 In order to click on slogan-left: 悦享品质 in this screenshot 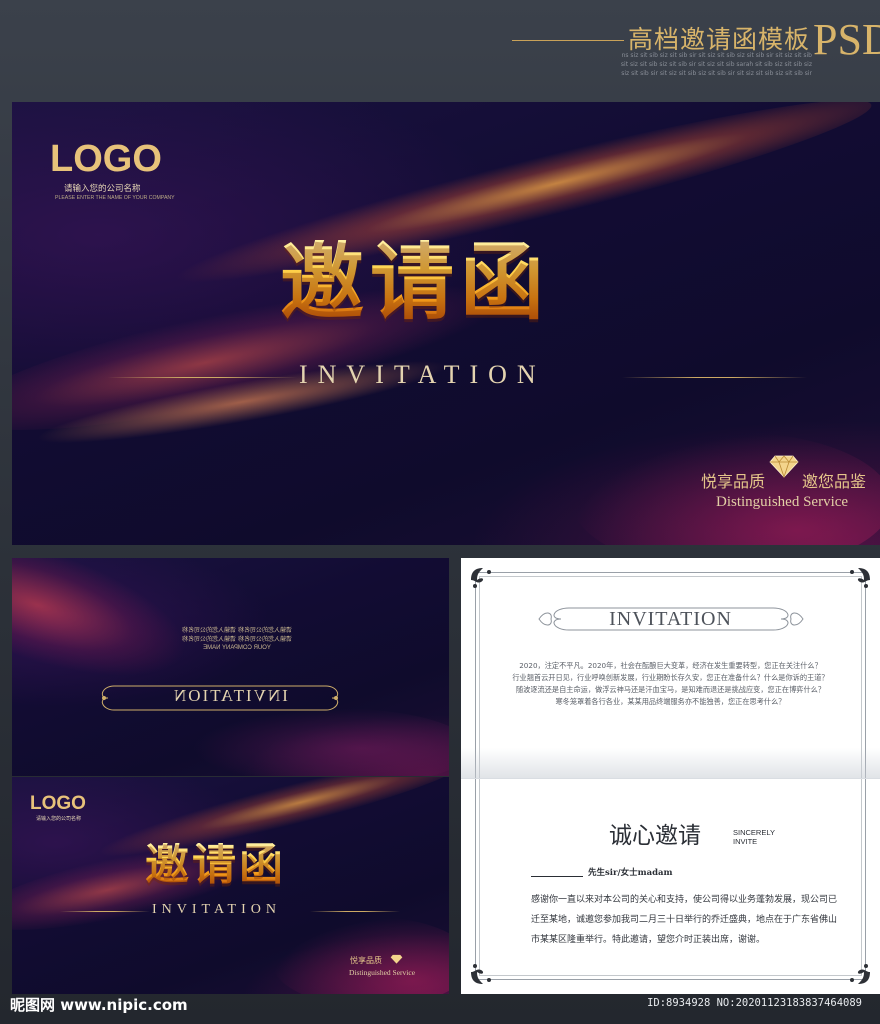, I will do `click(733, 481)`.